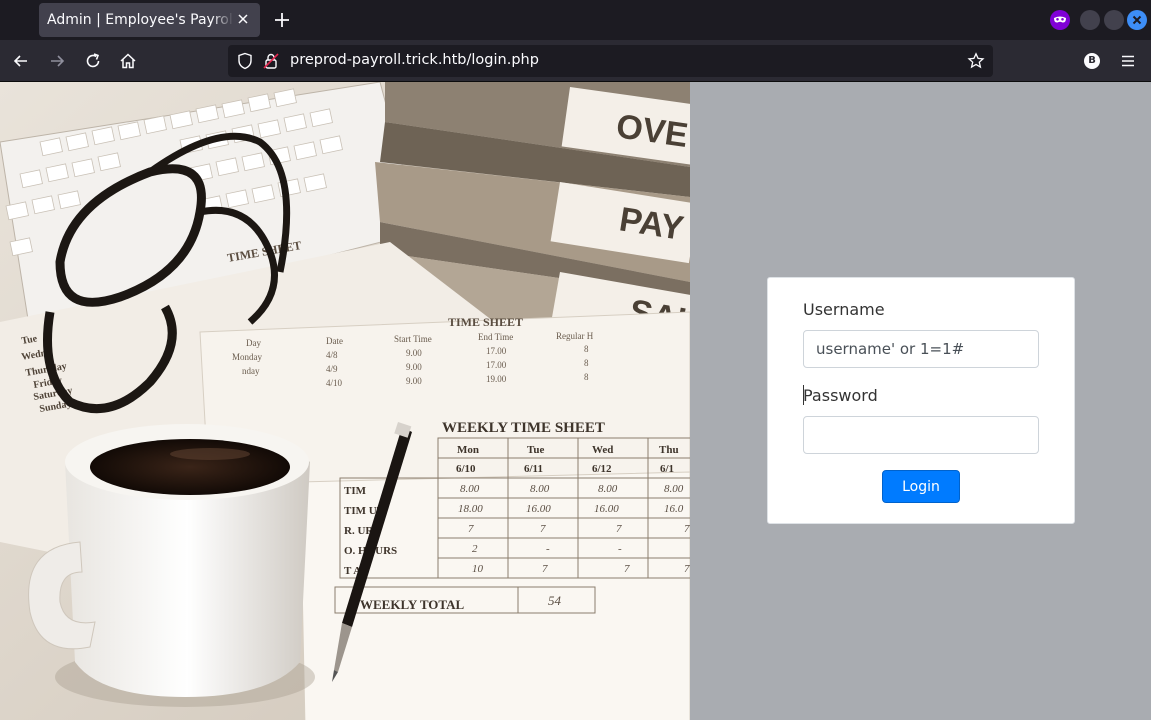  What do you see at coordinates (243, 19) in the screenshot?
I see `tab-close-icon` at bounding box center [243, 19].